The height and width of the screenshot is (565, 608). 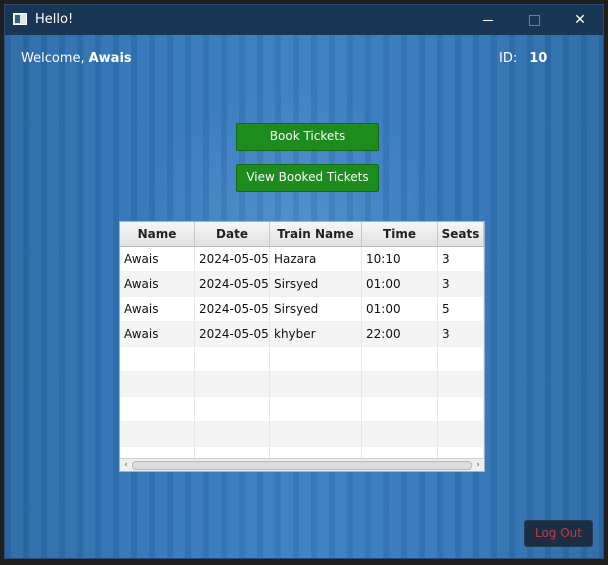 What do you see at coordinates (232, 234) in the screenshot?
I see `column-header-date: Date` at bounding box center [232, 234].